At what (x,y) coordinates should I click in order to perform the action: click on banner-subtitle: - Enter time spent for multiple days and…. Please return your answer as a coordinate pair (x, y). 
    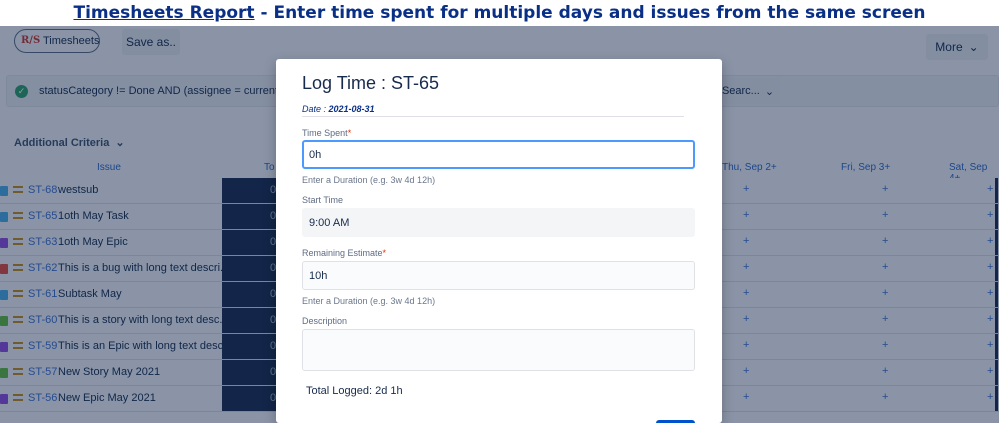
    Looking at the image, I should click on (590, 13).